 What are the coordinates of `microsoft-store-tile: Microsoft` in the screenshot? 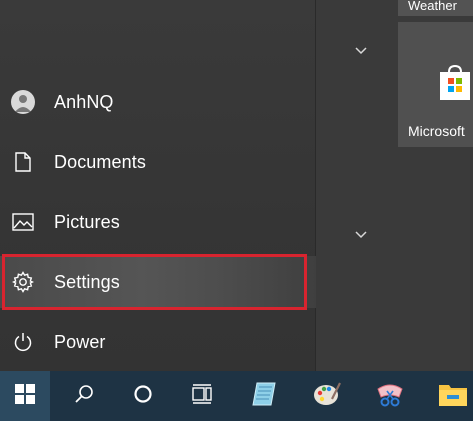 It's located at (435, 84).